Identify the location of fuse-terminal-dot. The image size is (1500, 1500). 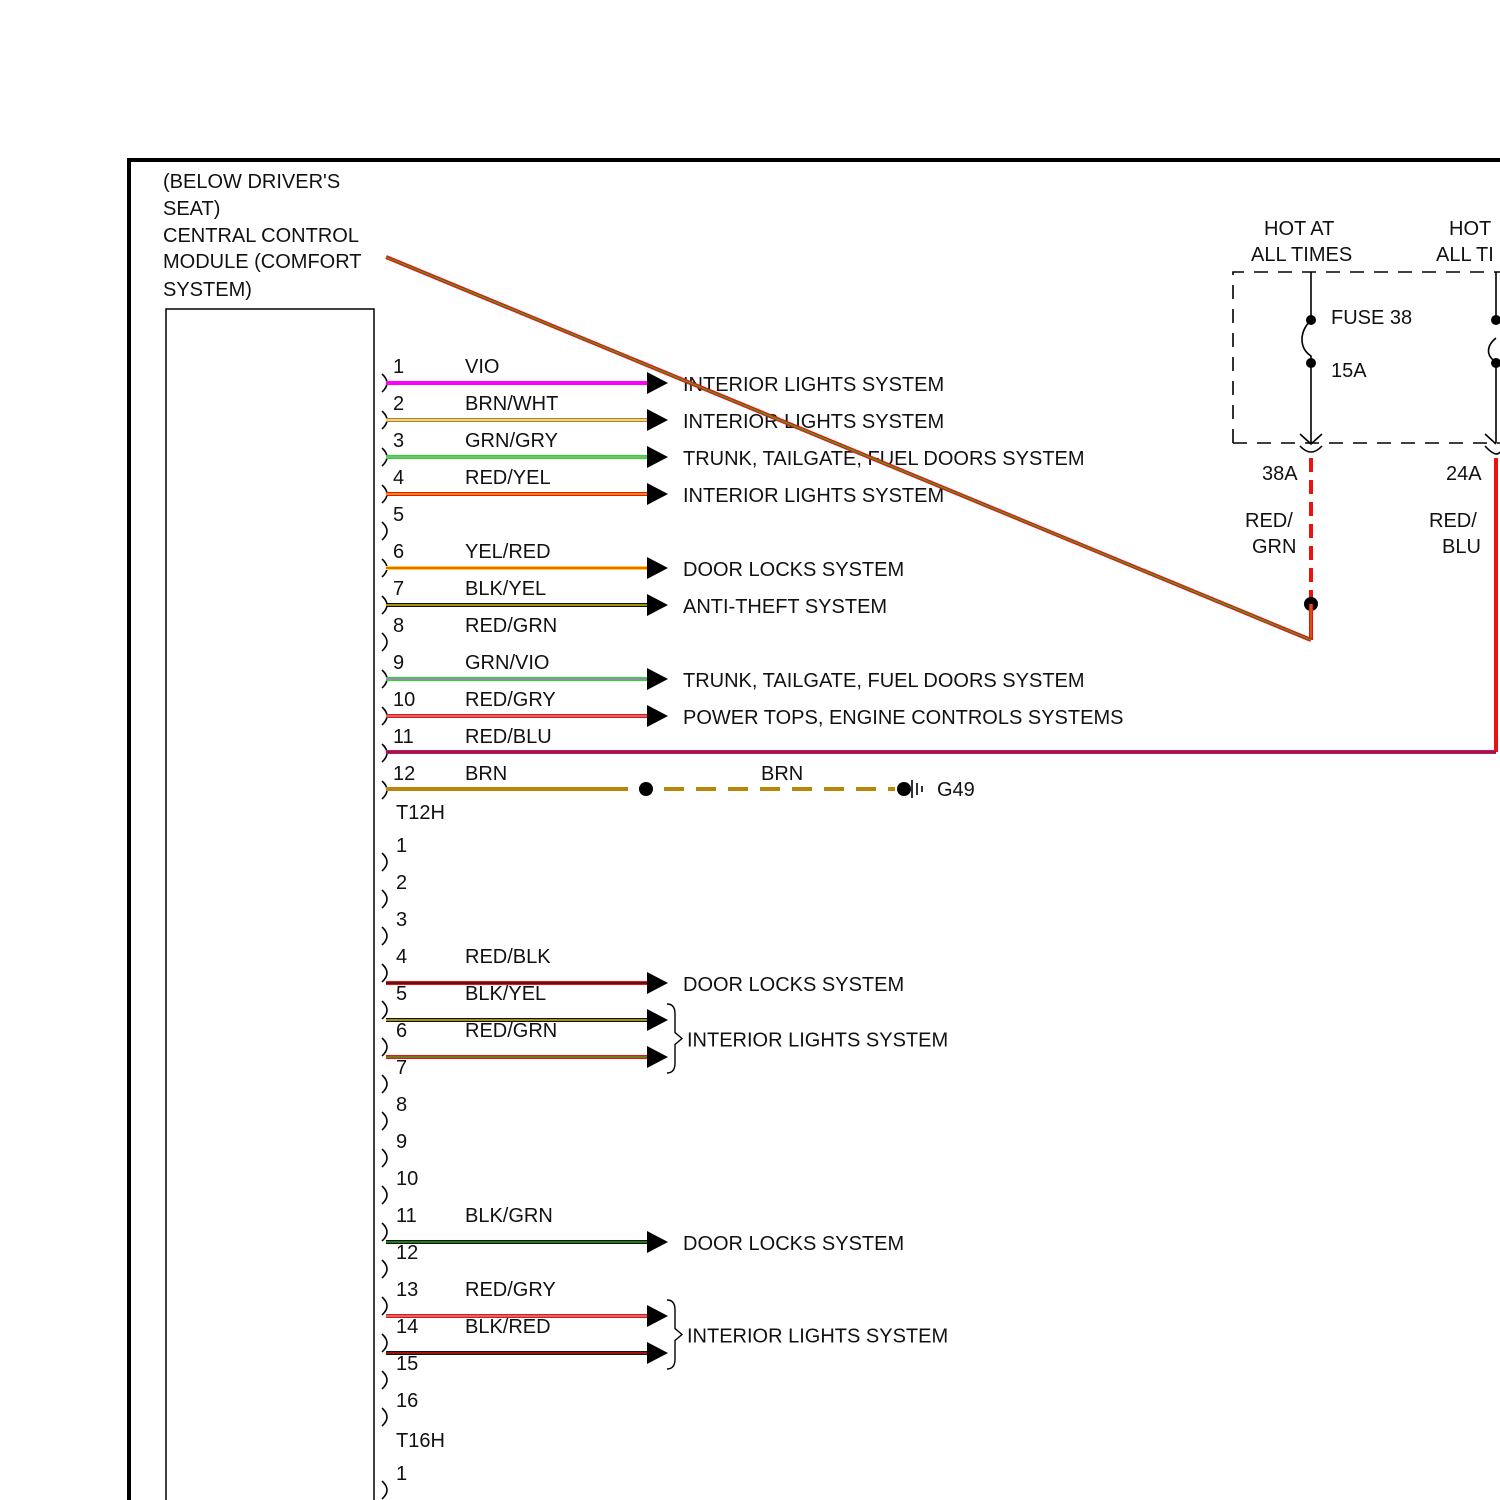
(1495, 320).